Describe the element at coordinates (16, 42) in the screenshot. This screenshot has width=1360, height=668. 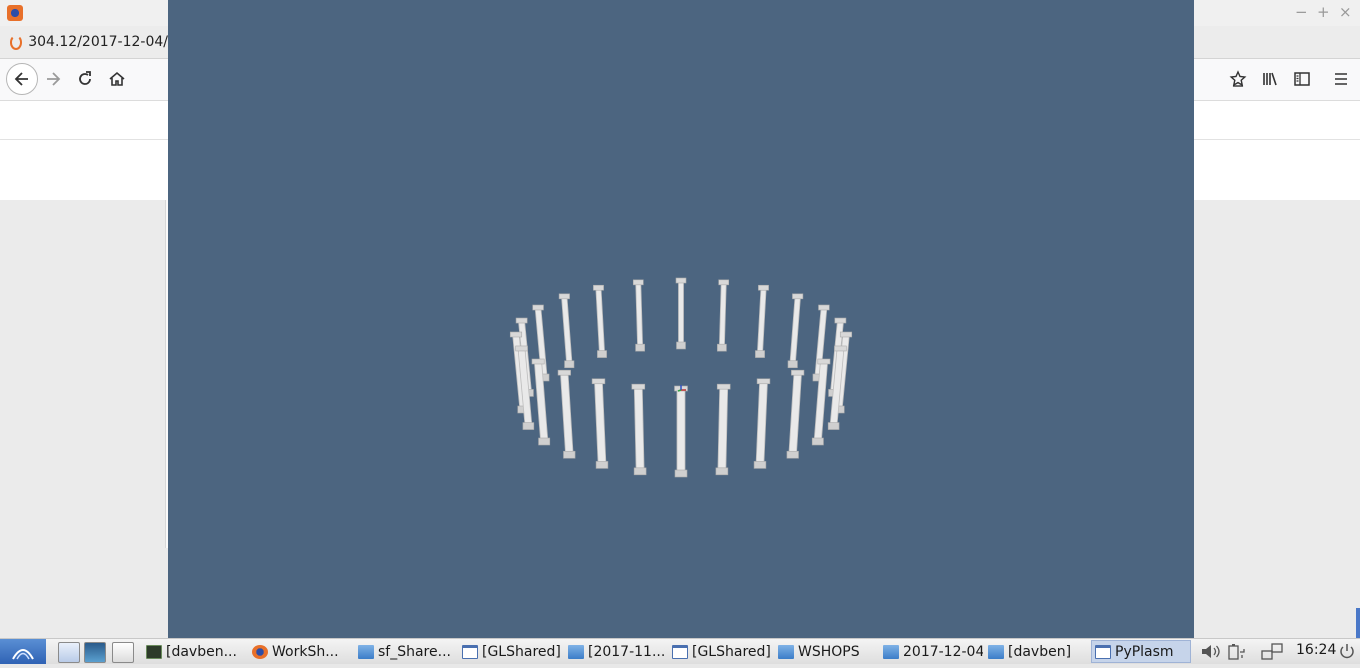
I see `loading-spinner-icon` at that location.